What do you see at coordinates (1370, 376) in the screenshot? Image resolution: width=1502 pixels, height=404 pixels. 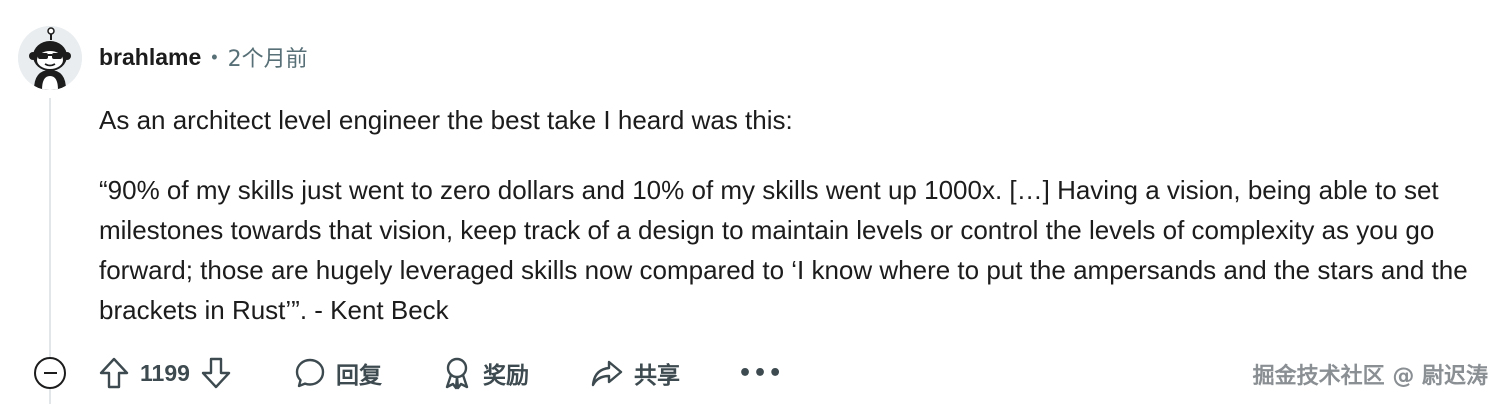 I see `watermark: 掘金技术社区 @ 尉迟涛` at bounding box center [1370, 376].